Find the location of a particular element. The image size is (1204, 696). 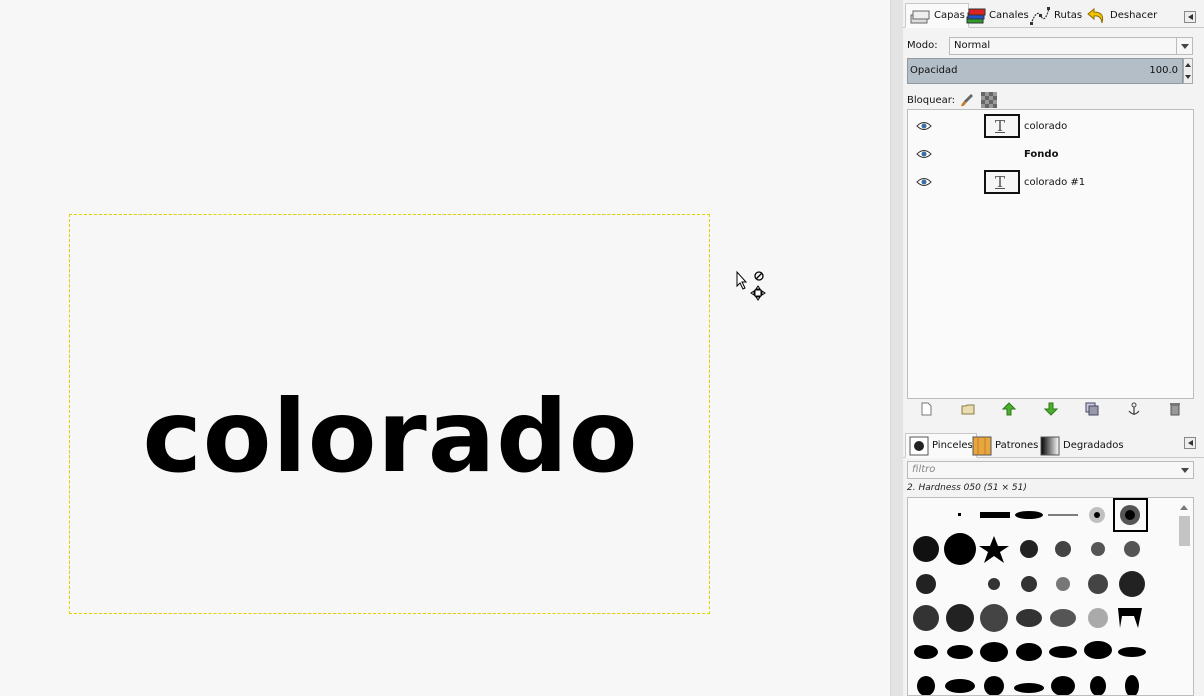

channels-icon is located at coordinates (976, 15).